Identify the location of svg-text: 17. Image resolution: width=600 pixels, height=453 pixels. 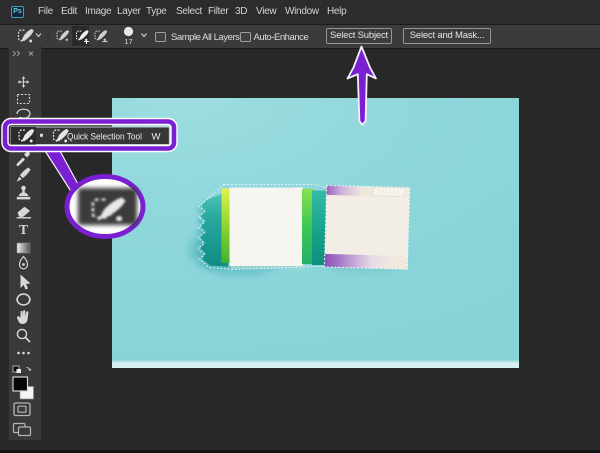
(128, 41).